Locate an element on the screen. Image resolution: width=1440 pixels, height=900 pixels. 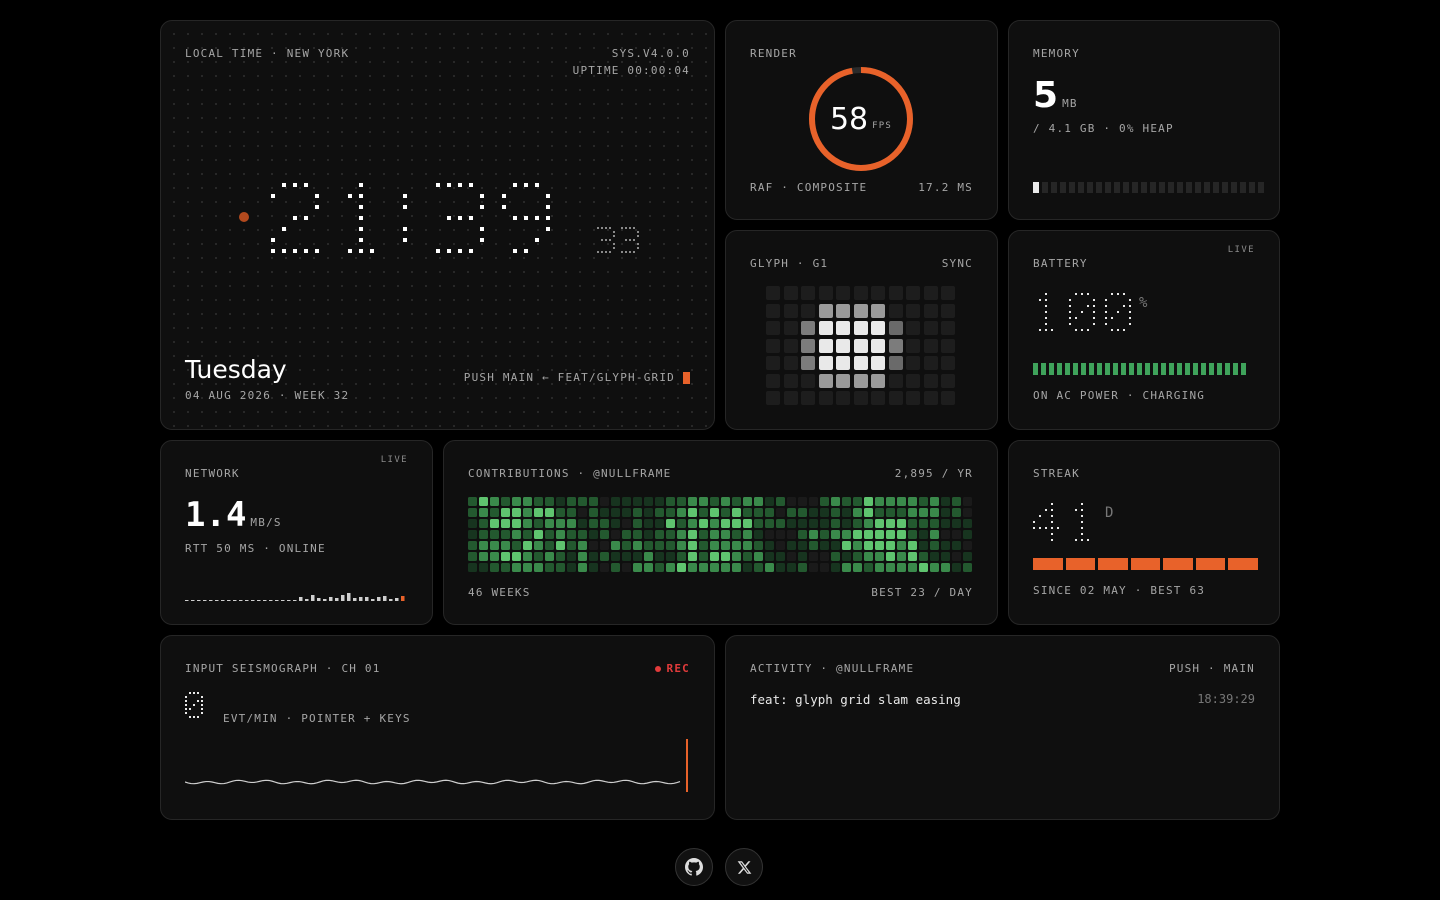
network-unit: MB/S is located at coordinates (266, 522).